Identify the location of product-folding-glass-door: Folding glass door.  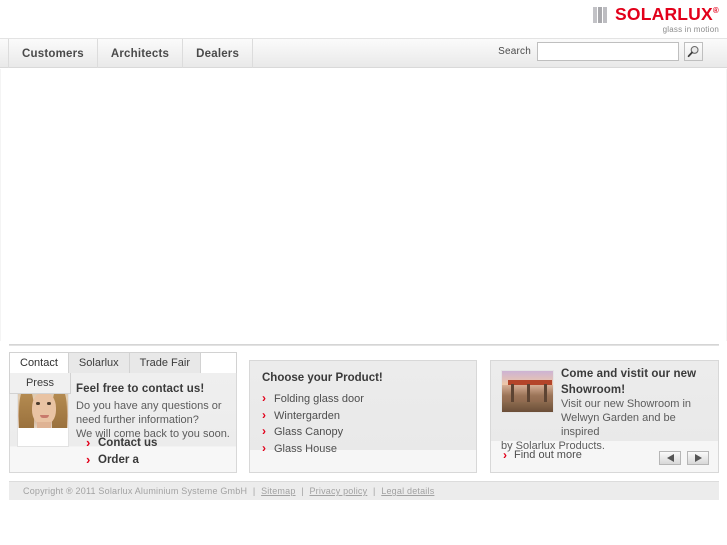
(369, 399).